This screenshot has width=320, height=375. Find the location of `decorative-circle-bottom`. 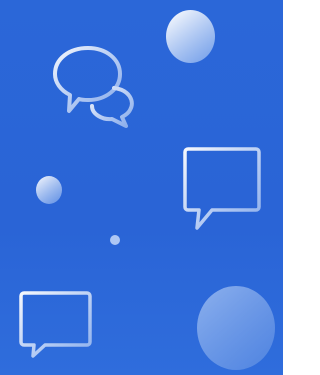

decorative-circle-bottom is located at coordinates (236, 328).